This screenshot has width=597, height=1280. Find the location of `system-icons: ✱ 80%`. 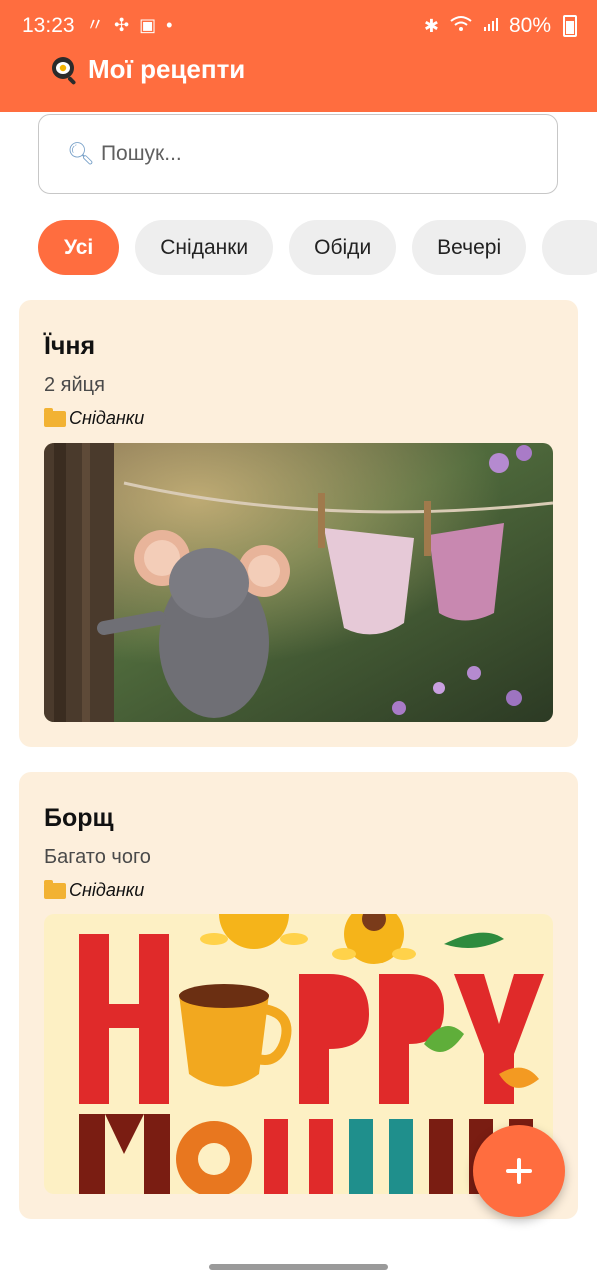

system-icons: ✱ 80% is located at coordinates (500, 26).